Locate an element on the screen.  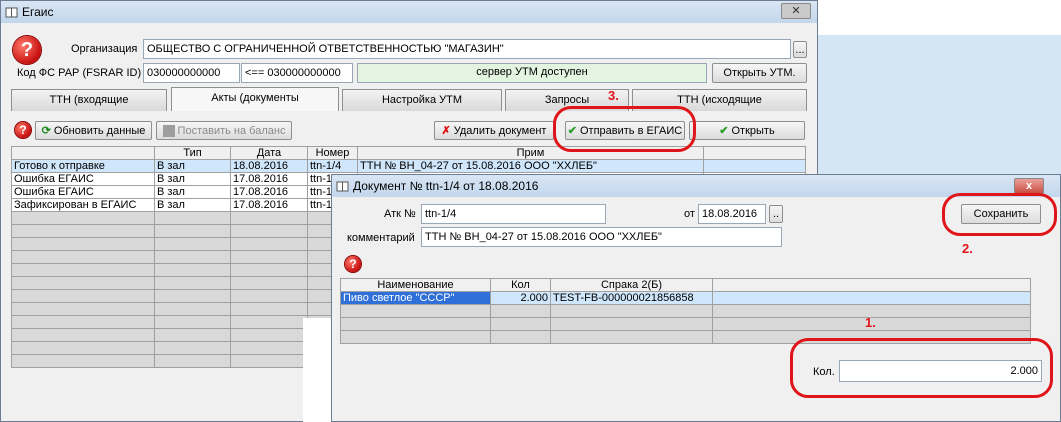
close-icon: x is located at coordinates (1029, 186).